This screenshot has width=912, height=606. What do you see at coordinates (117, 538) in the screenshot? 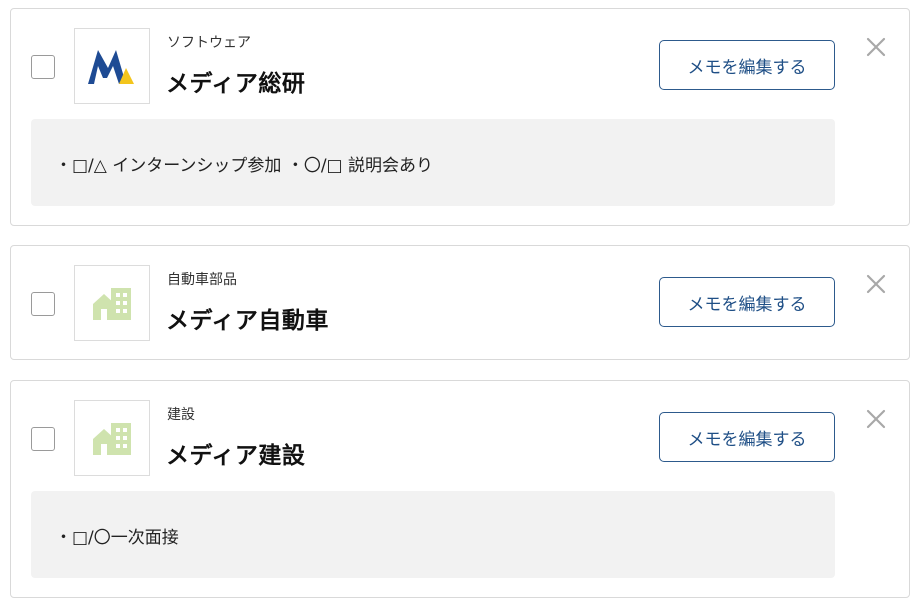
I see `memo-text: ・□/〇一次面接` at bounding box center [117, 538].